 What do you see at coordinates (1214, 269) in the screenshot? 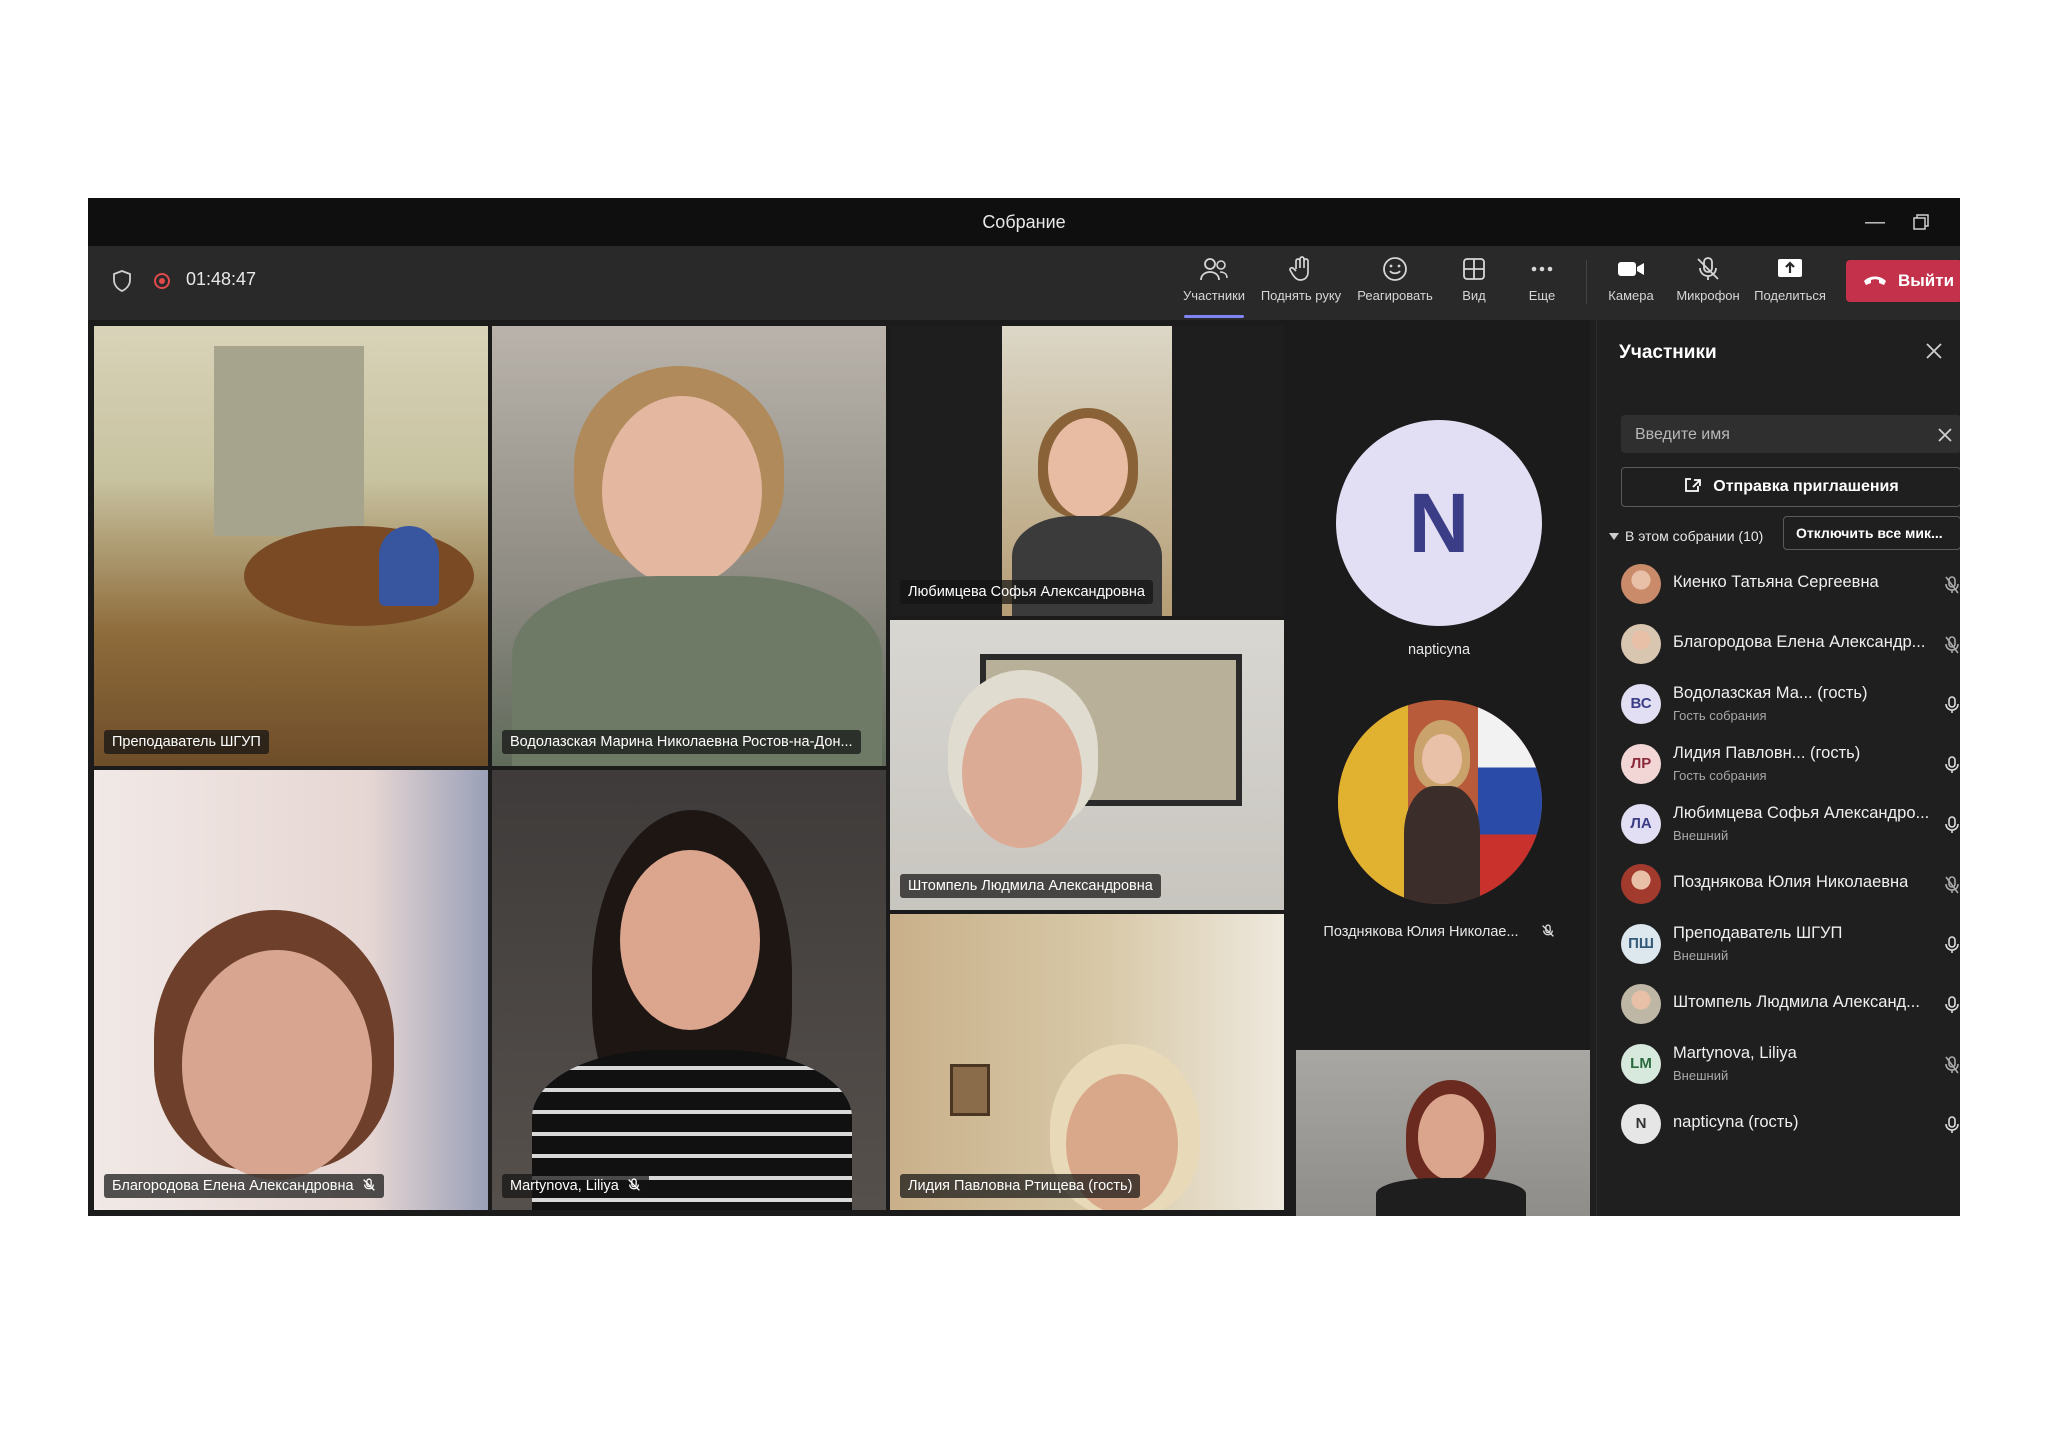
I see `people-icon` at bounding box center [1214, 269].